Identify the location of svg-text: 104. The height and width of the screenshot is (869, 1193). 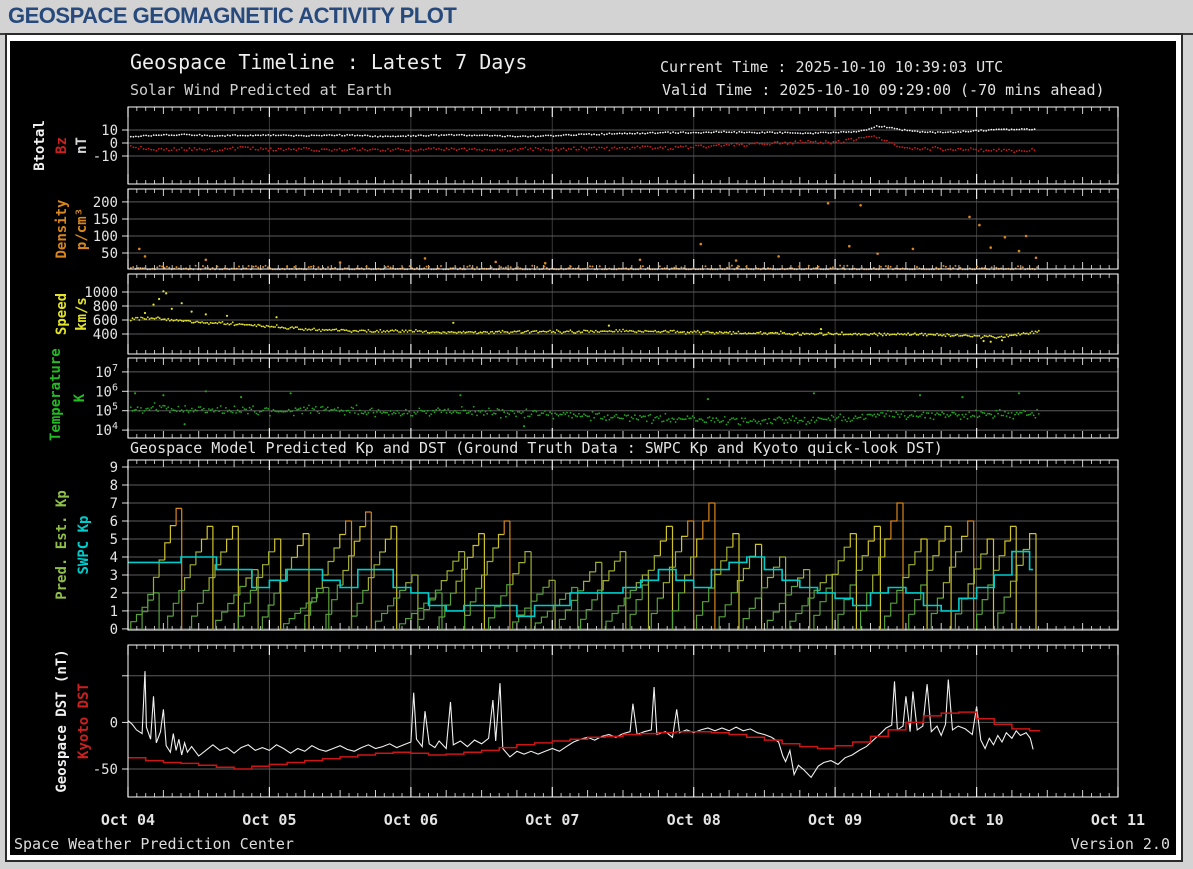
(106, 430).